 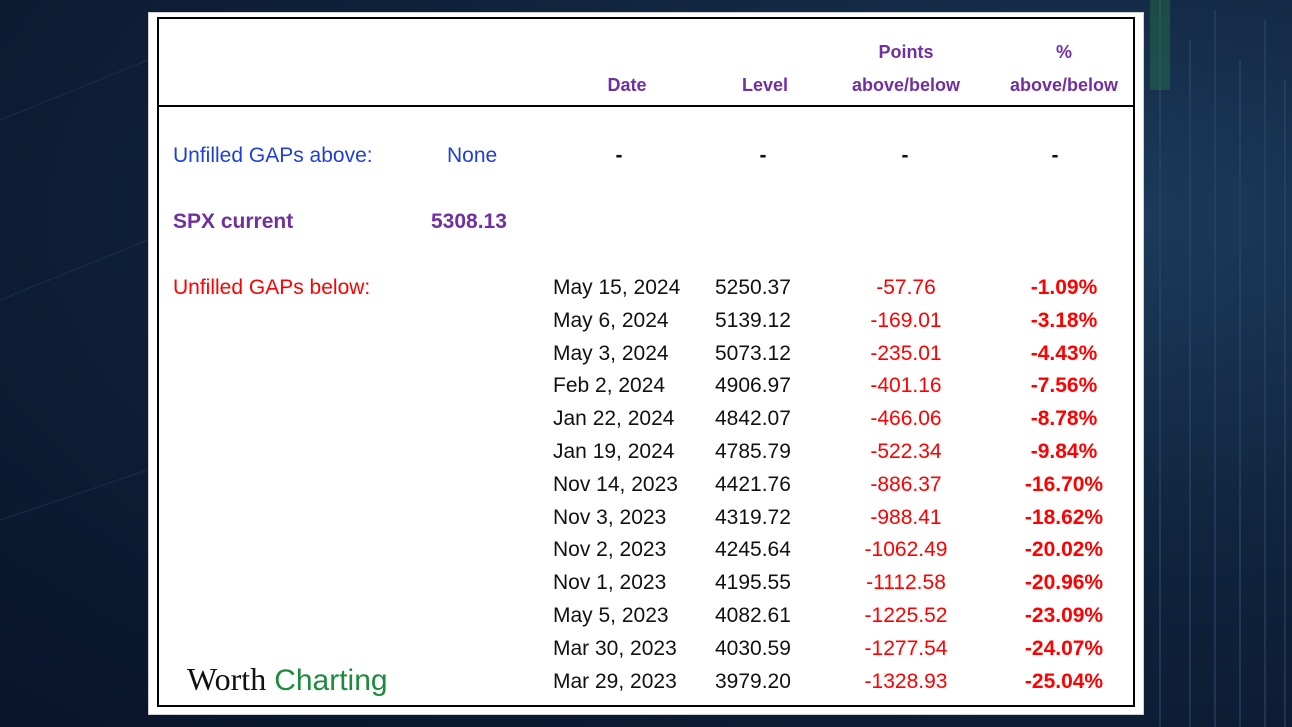 I want to click on row-date: Nov 14, 2023, so click(x=615, y=484).